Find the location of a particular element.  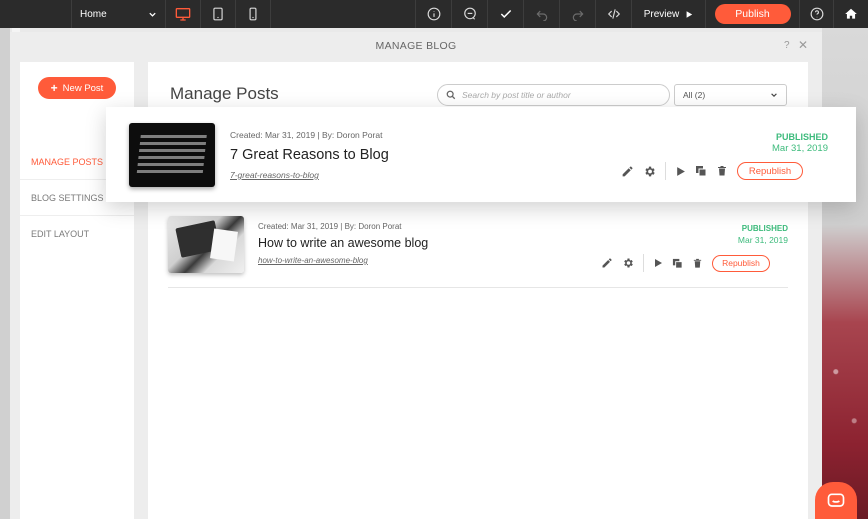

help-button is located at coordinates (817, 14).